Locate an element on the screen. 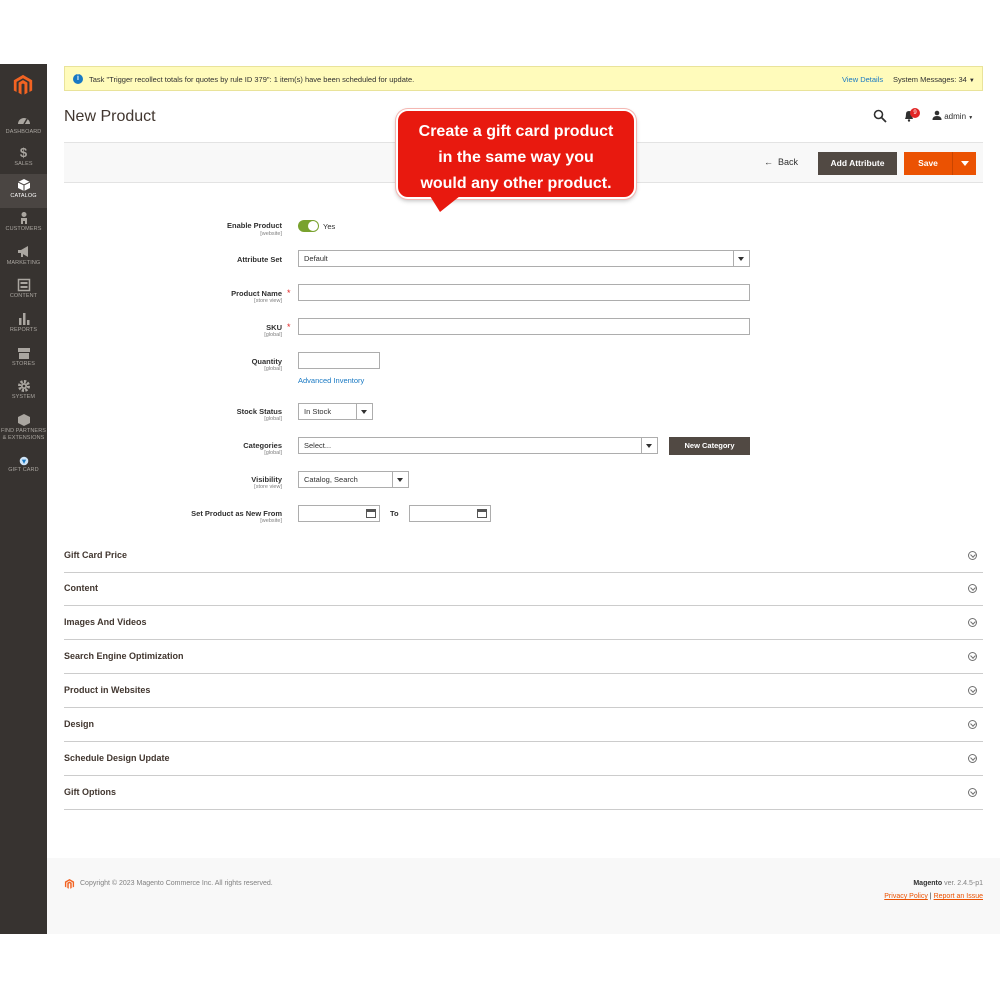  stock-status-select: In Stock is located at coordinates (335, 411).